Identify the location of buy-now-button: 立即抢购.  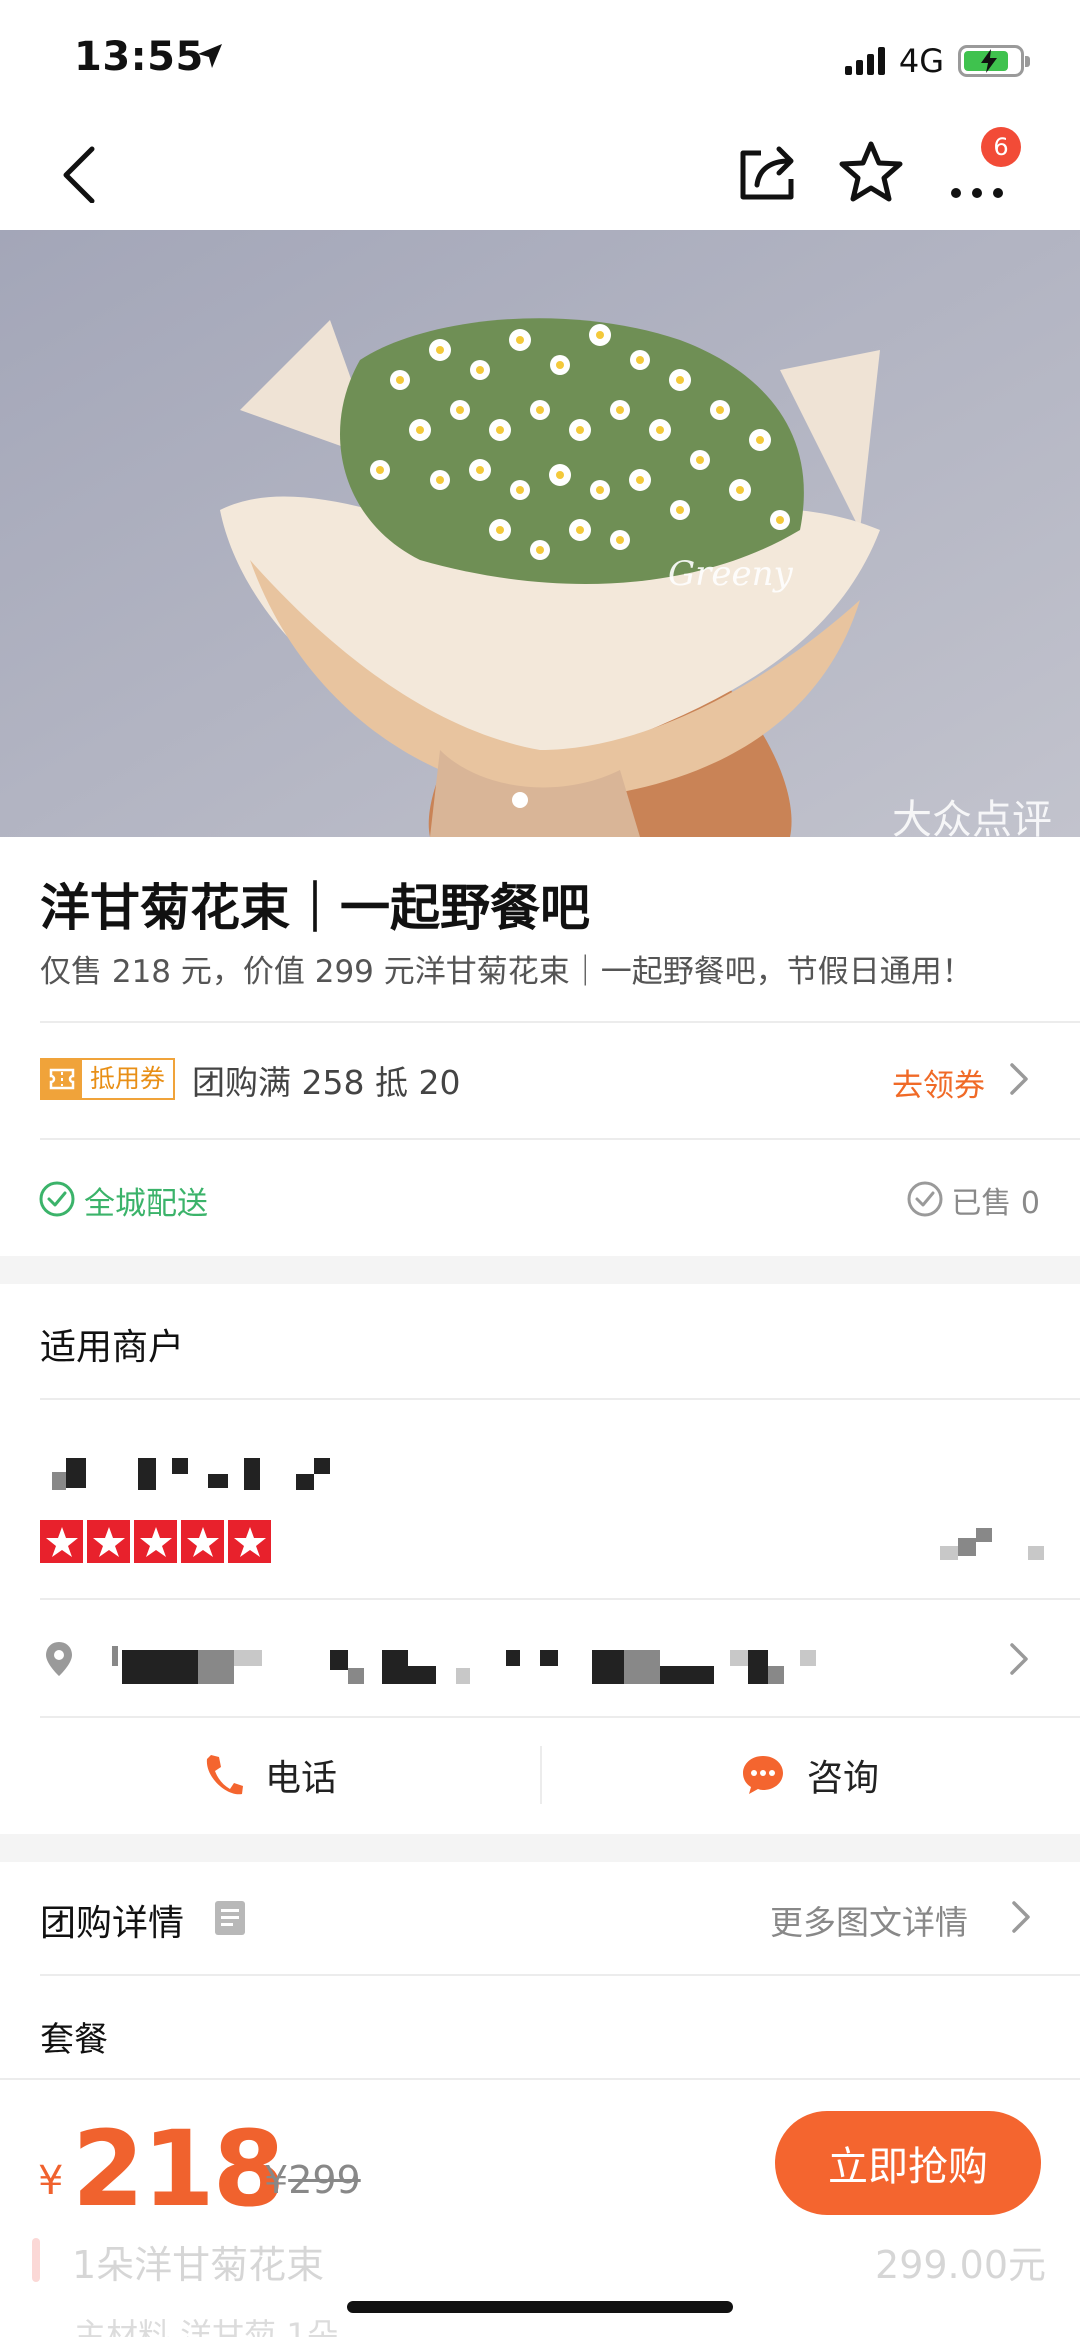
(908, 2163).